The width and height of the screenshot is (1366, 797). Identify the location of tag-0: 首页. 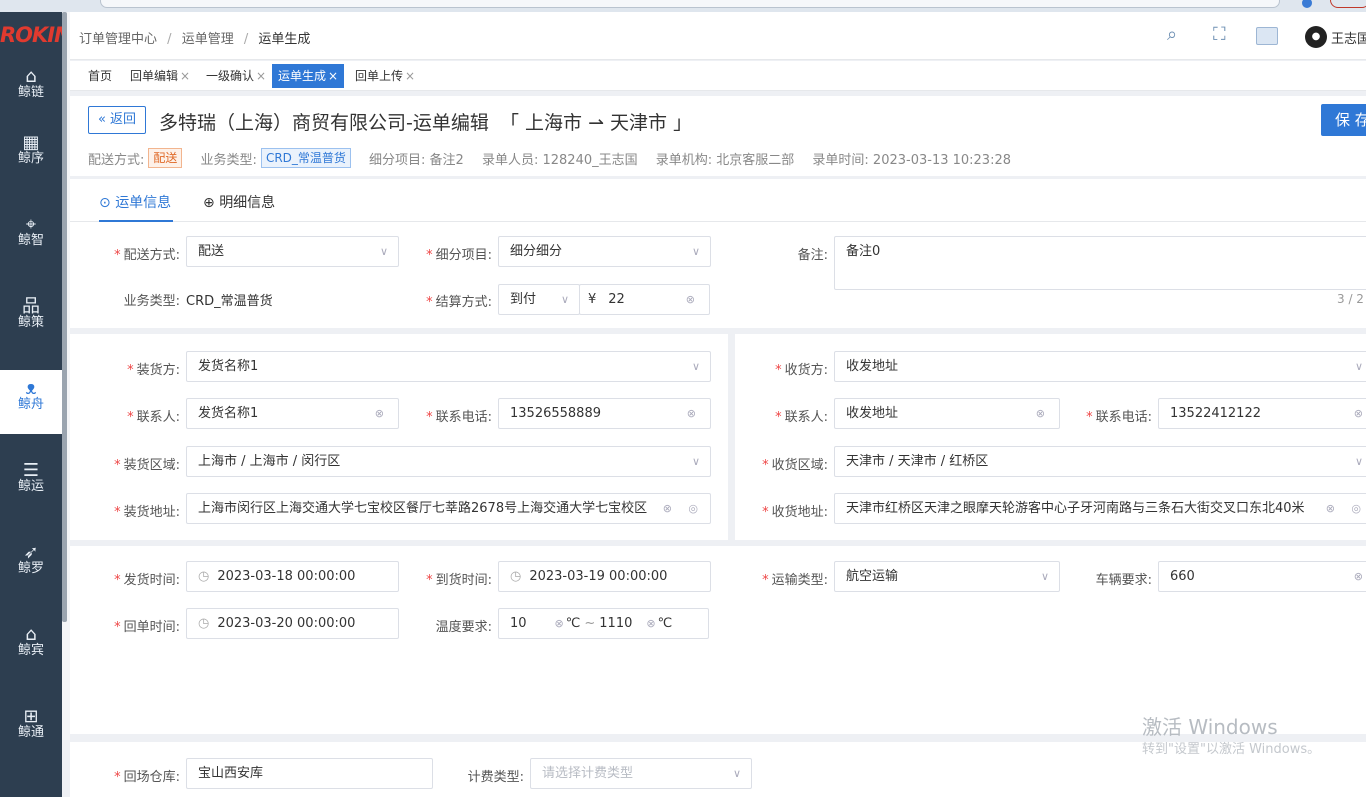
(100, 76).